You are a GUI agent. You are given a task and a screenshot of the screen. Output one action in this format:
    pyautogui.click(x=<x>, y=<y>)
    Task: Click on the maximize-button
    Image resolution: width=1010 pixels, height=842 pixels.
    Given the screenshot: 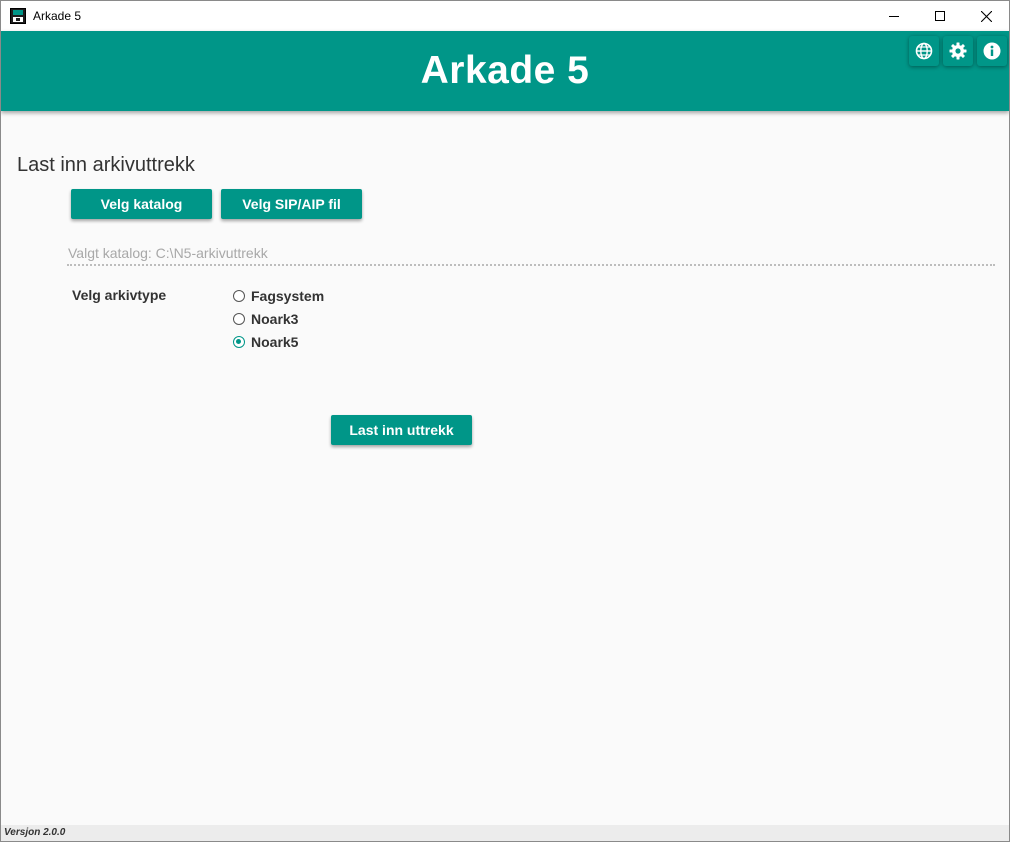 What is the action you would take?
    pyautogui.click(x=940, y=16)
    